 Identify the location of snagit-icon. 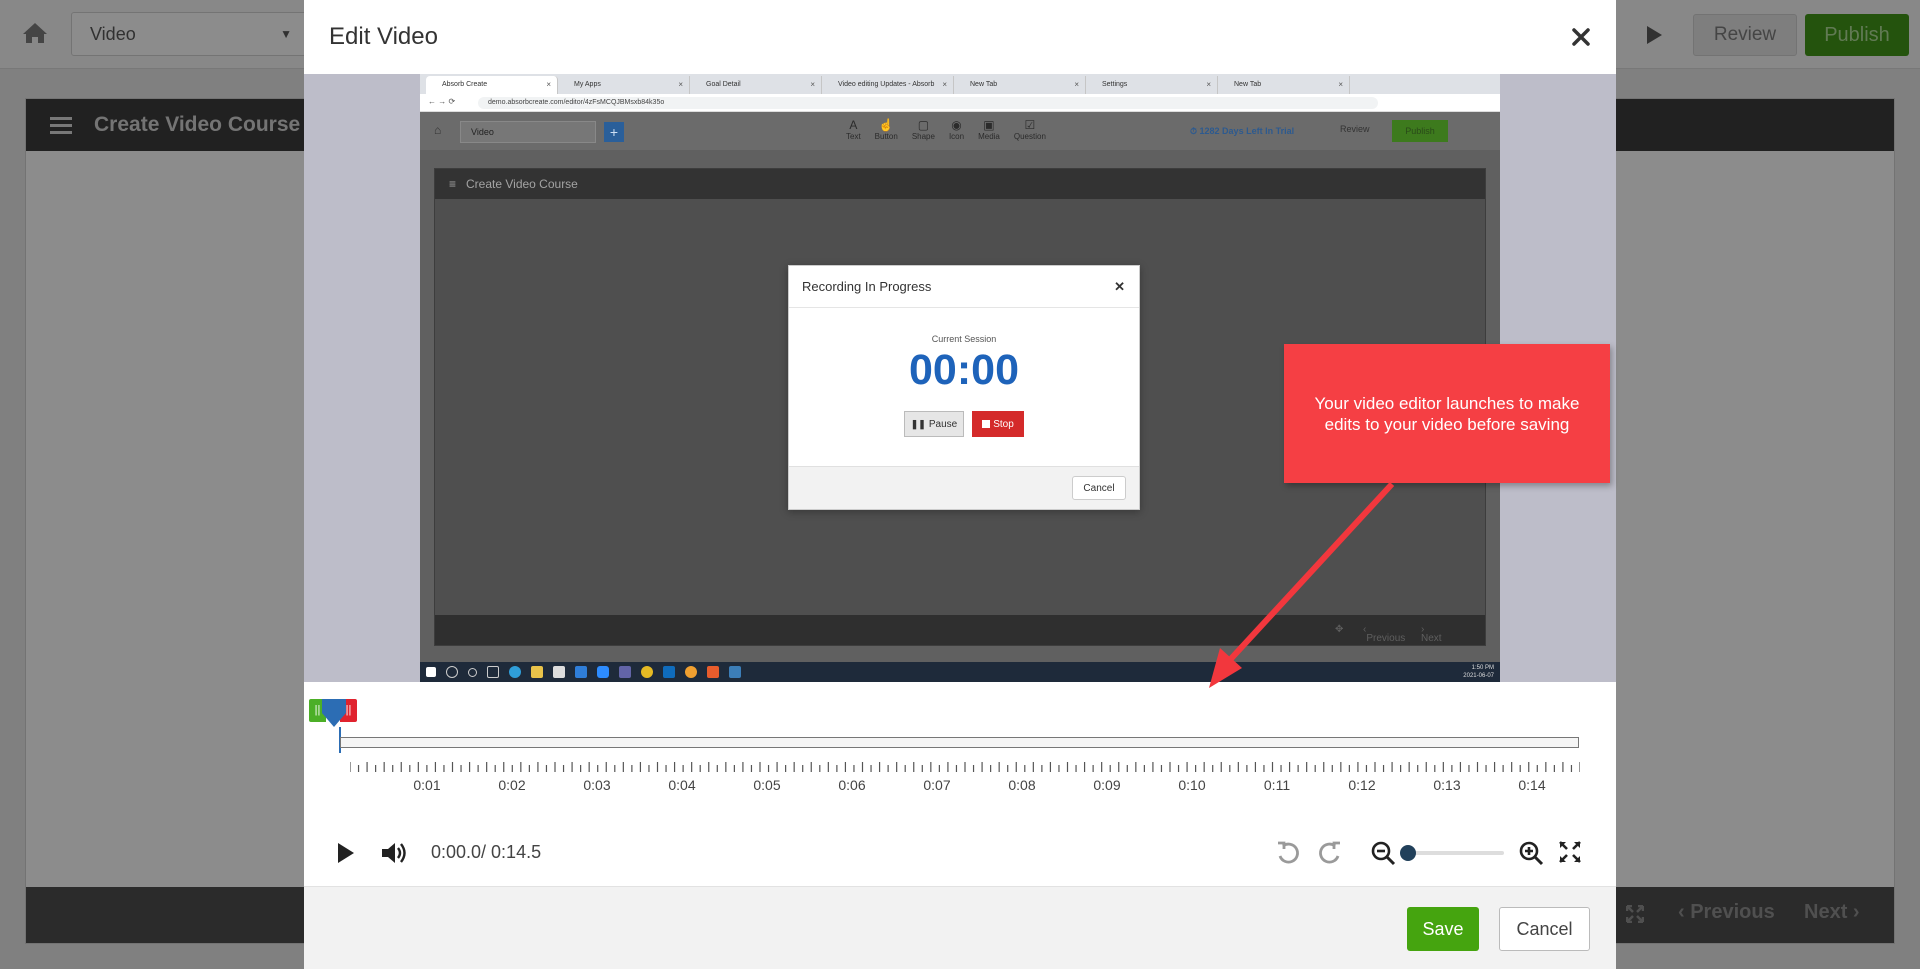
(713, 672).